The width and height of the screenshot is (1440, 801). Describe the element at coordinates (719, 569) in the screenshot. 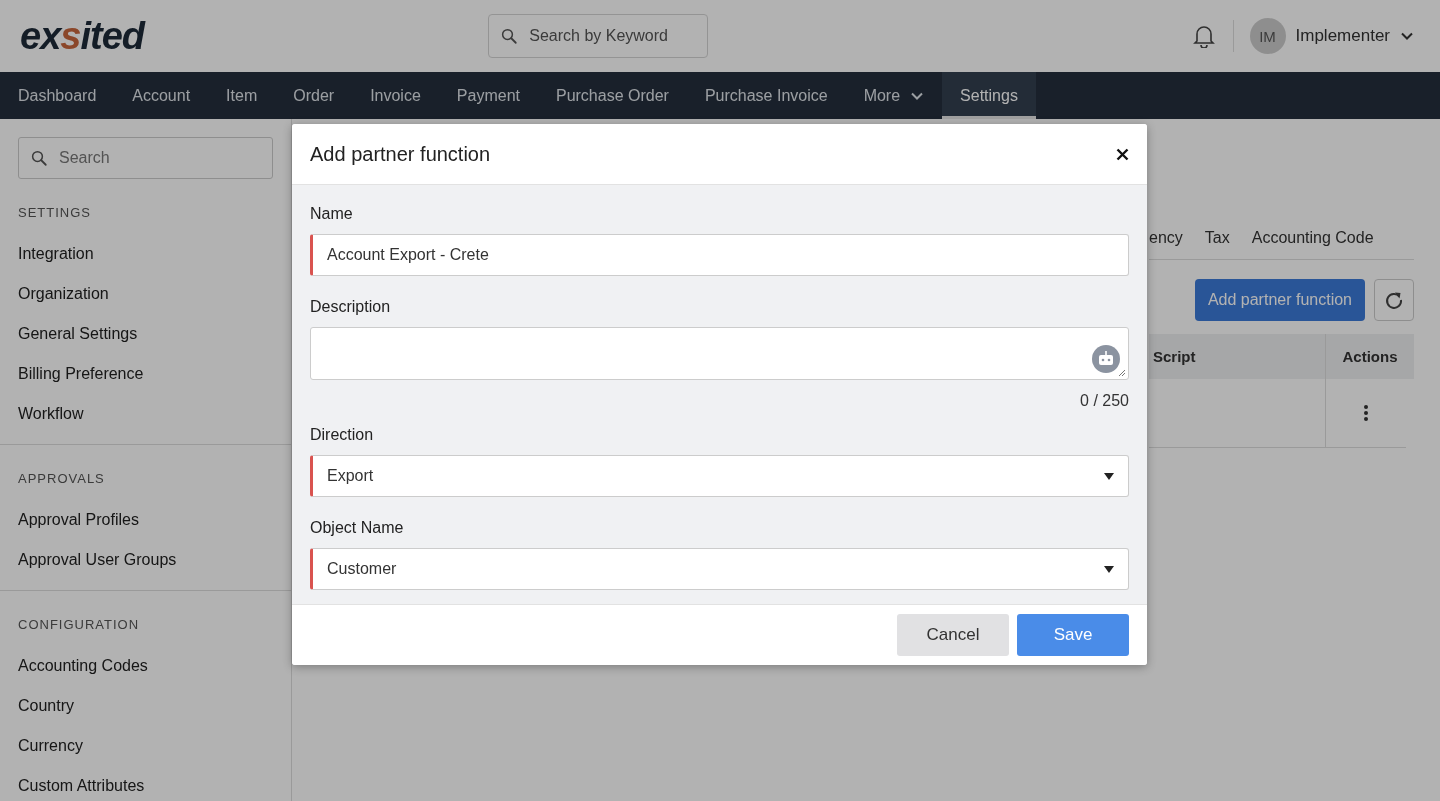

I see `dropdown-field: Customer` at that location.